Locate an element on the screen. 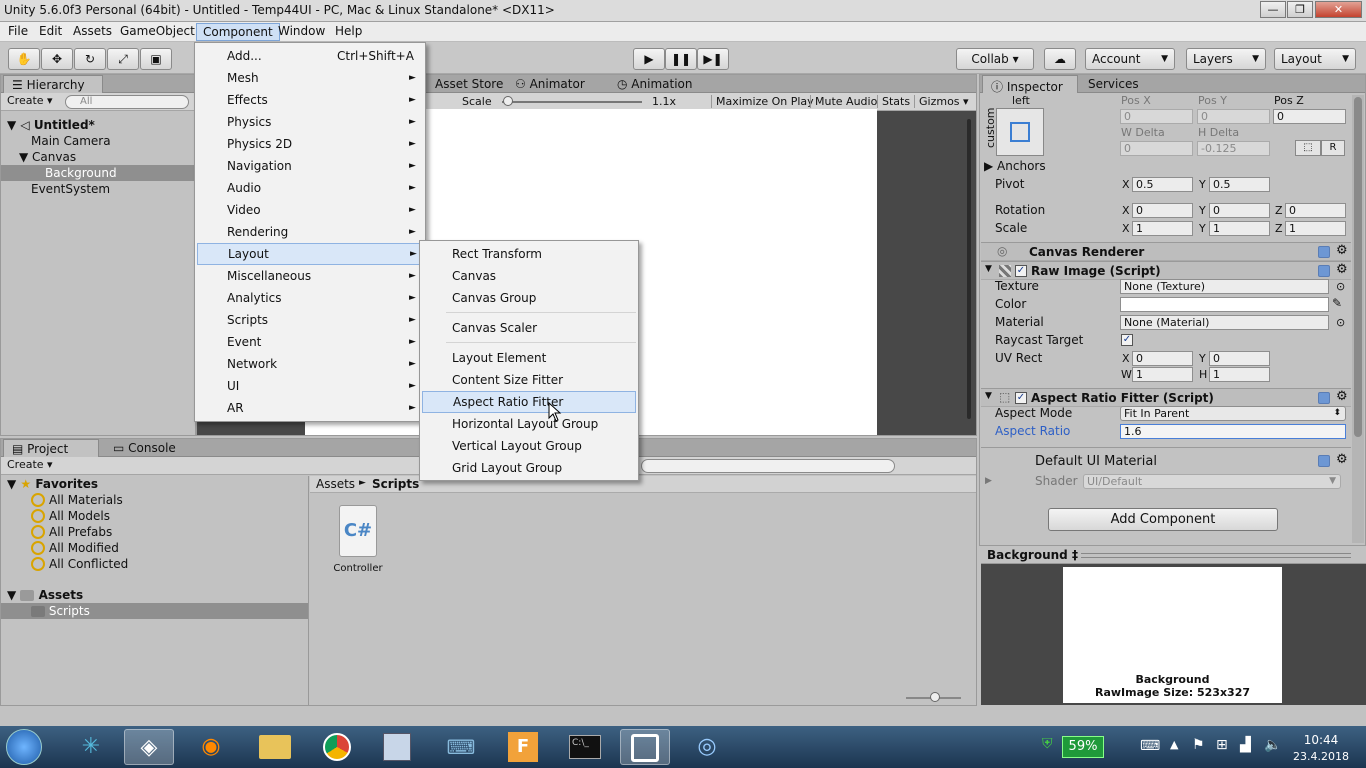 This screenshot has width=1366, height=768. asset-controller: C# Controller is located at coordinates (358, 540).